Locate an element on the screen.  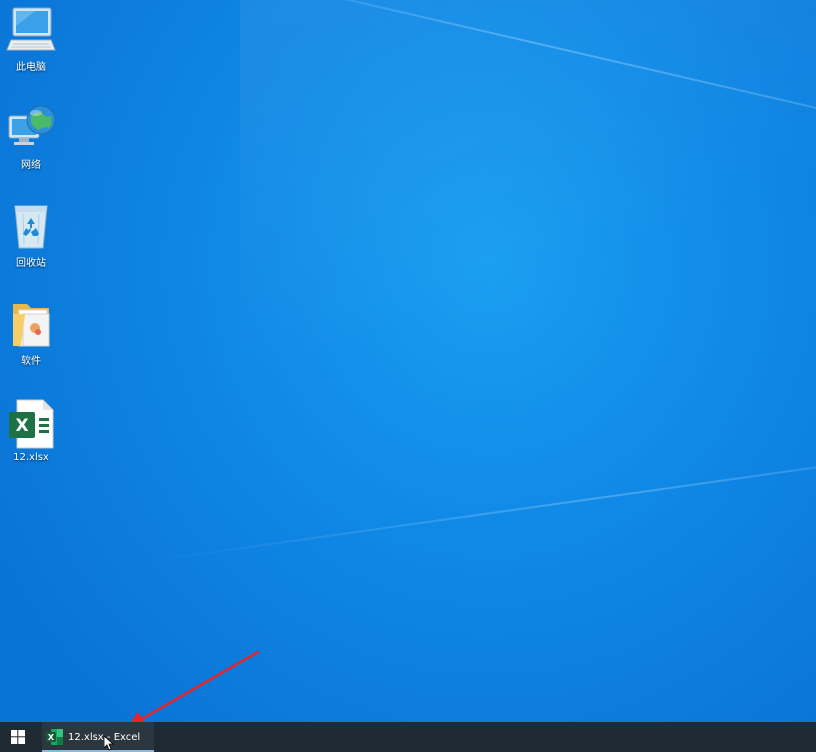
start-button is located at coordinates (18, 737).